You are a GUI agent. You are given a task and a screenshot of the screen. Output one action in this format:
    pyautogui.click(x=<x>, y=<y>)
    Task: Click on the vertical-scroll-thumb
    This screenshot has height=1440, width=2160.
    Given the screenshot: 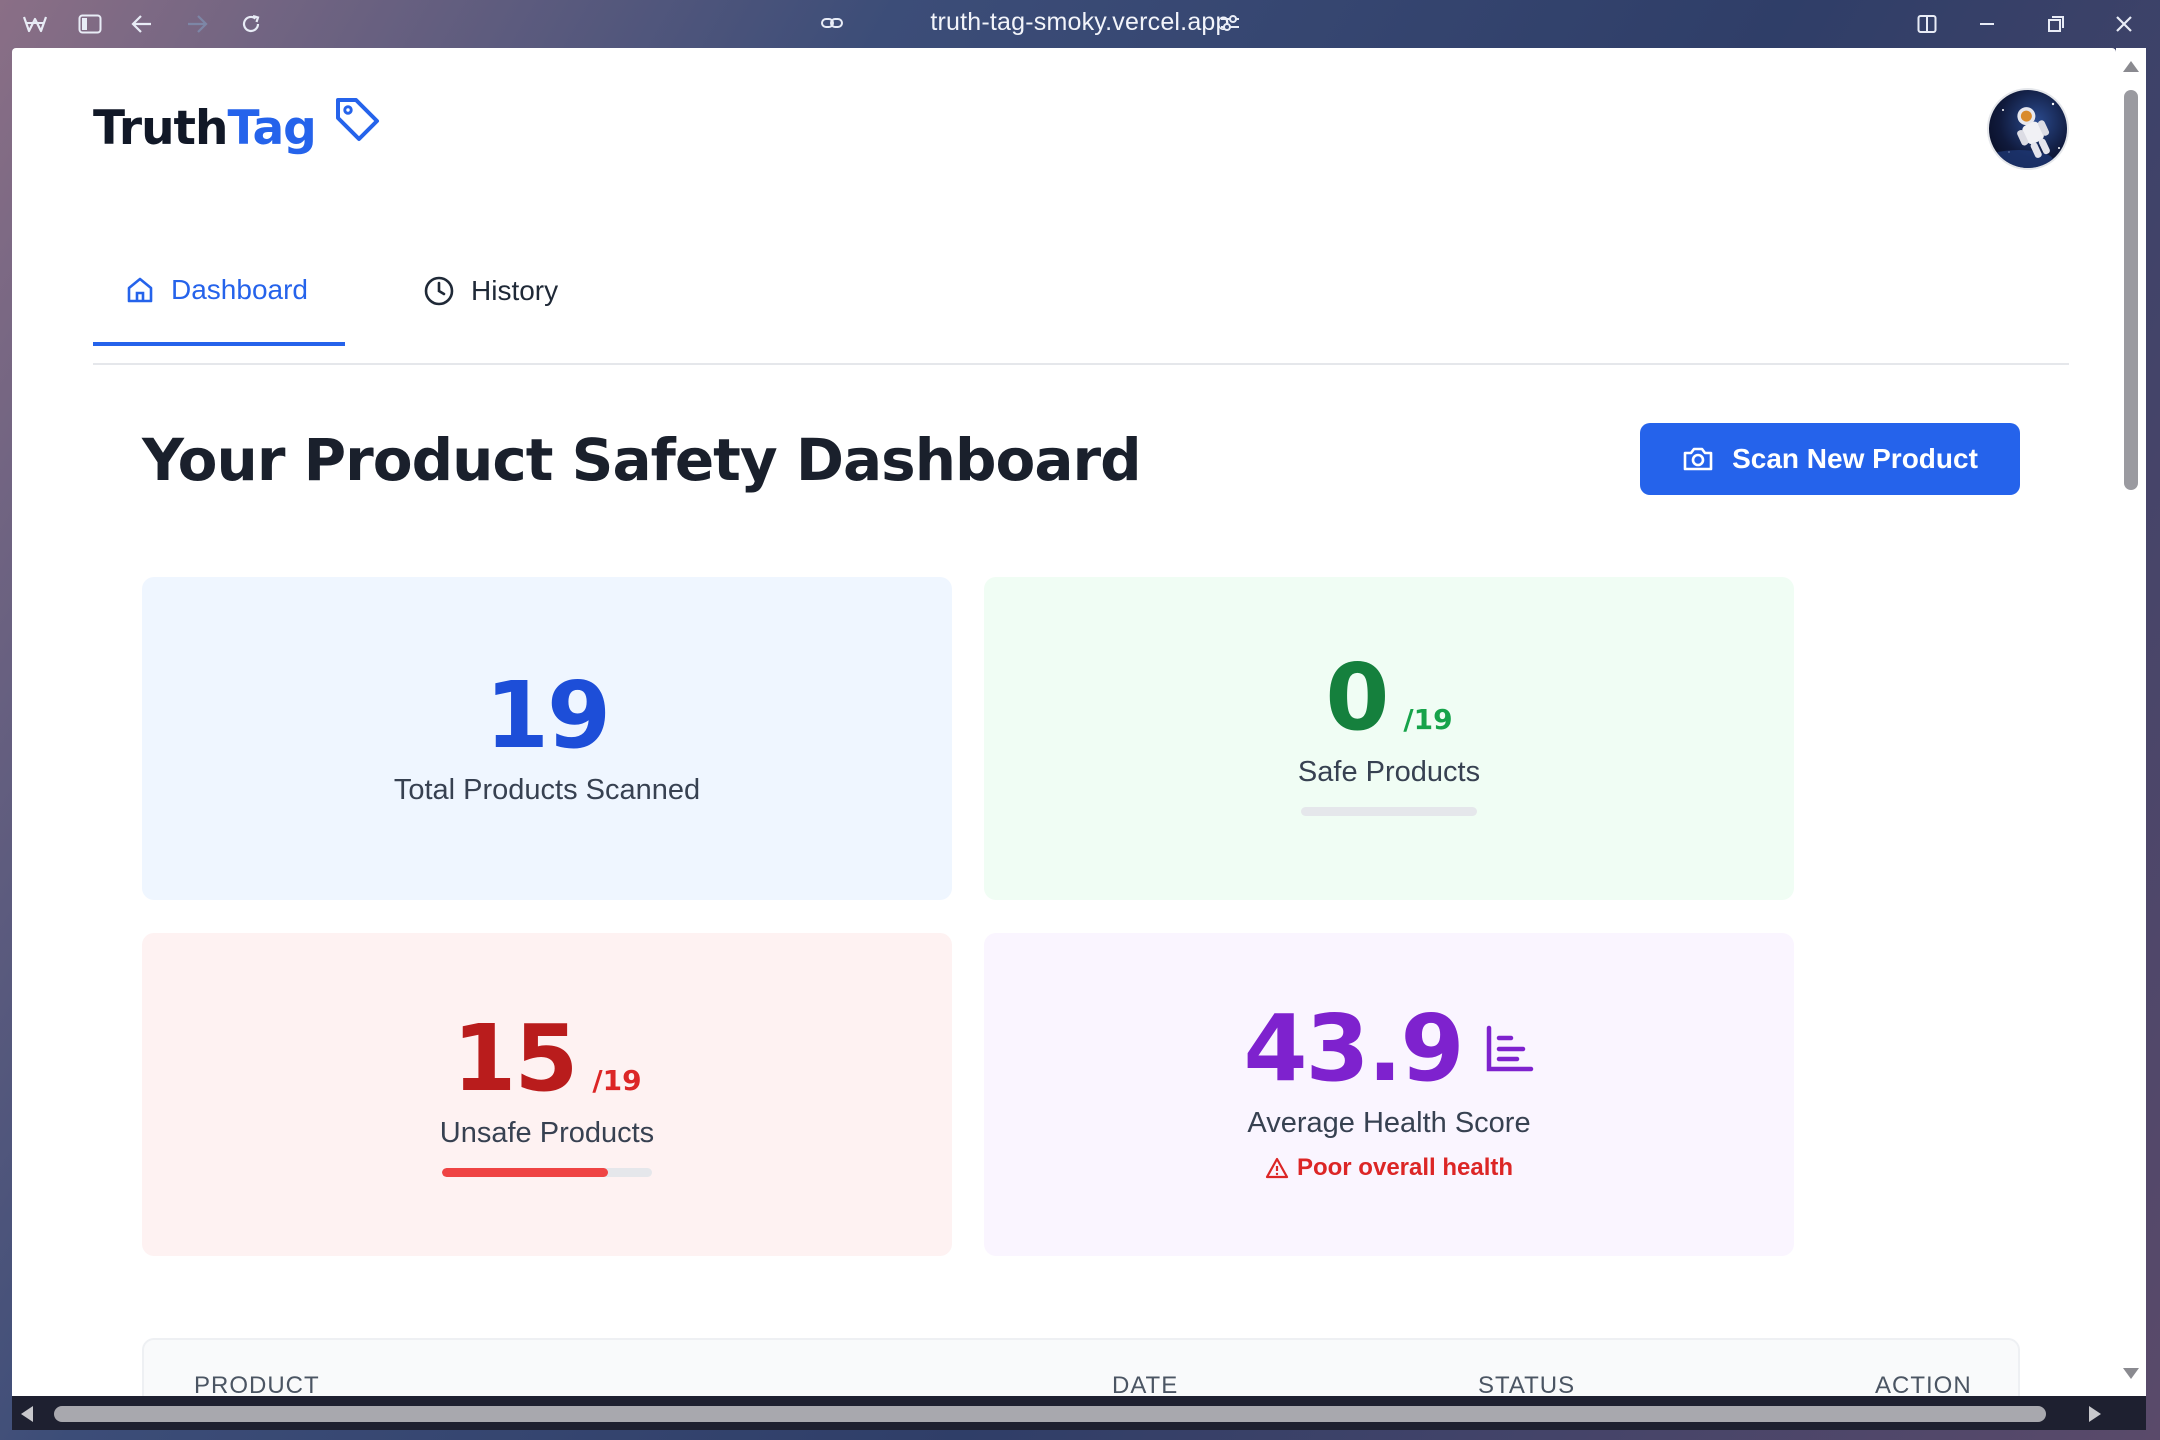 What is the action you would take?
    pyautogui.click(x=2131, y=290)
    